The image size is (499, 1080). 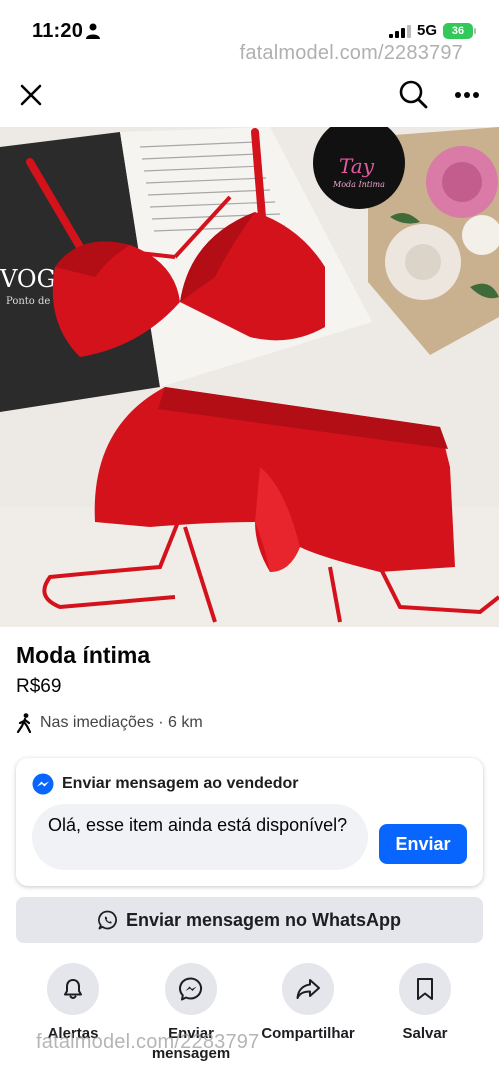 I want to click on status-indicators: 5G 36, so click(x=432, y=30).